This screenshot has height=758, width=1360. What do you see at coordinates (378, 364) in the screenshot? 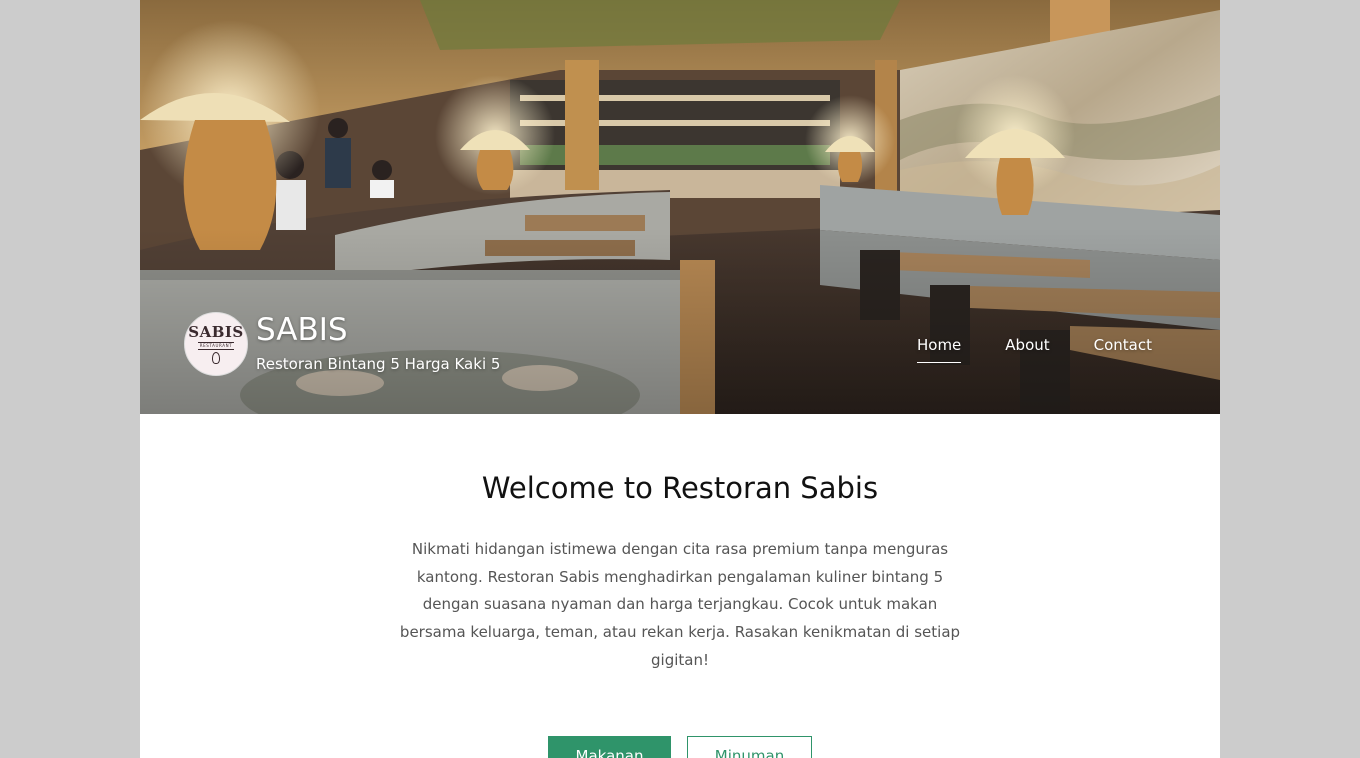
I see `site-tagline: Restoran Bintang 5 Harga Kaki 5` at bounding box center [378, 364].